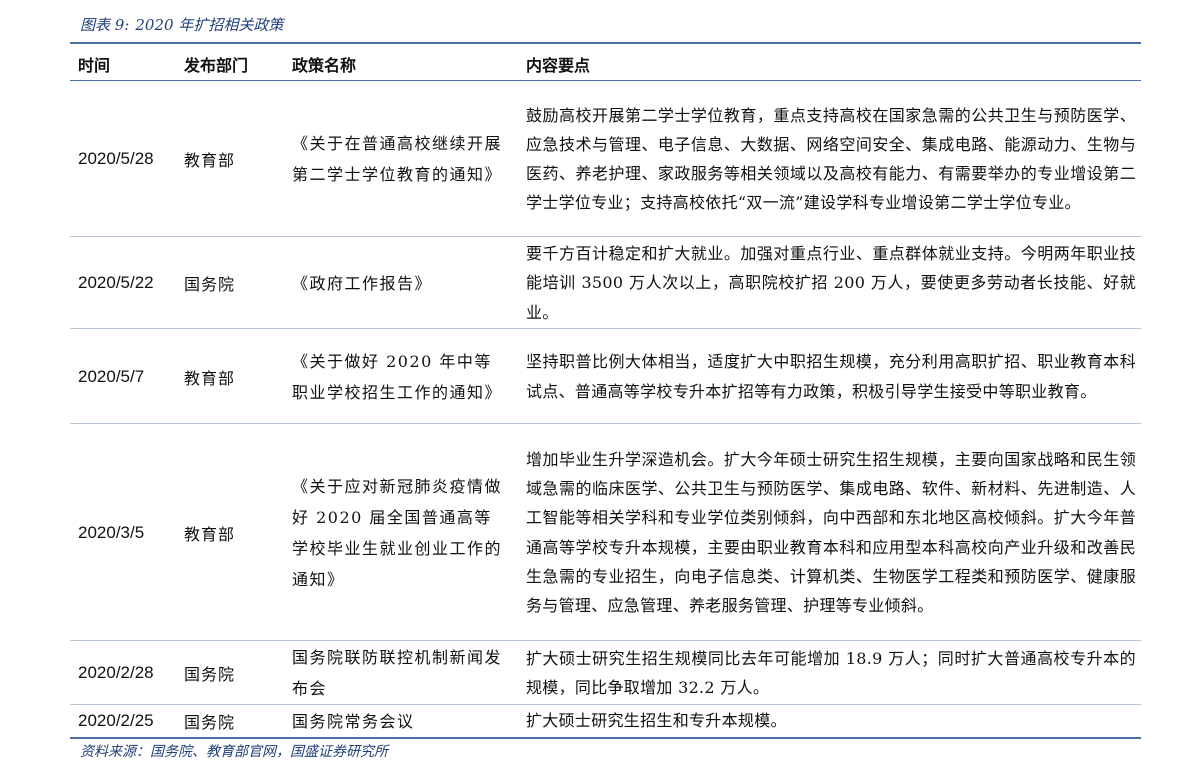 This screenshot has width=1191, height=777. Describe the element at coordinates (362, 283) in the screenshot. I see `row-policy-text: 《政府工作报告》` at that location.